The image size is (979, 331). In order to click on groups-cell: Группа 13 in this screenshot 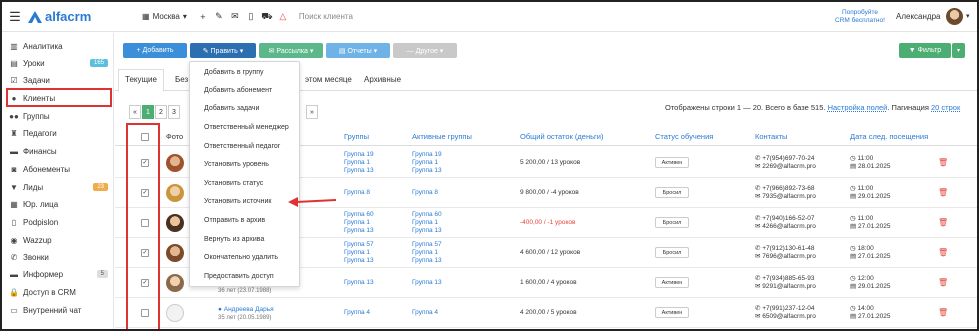, I will do `click(359, 283)`.